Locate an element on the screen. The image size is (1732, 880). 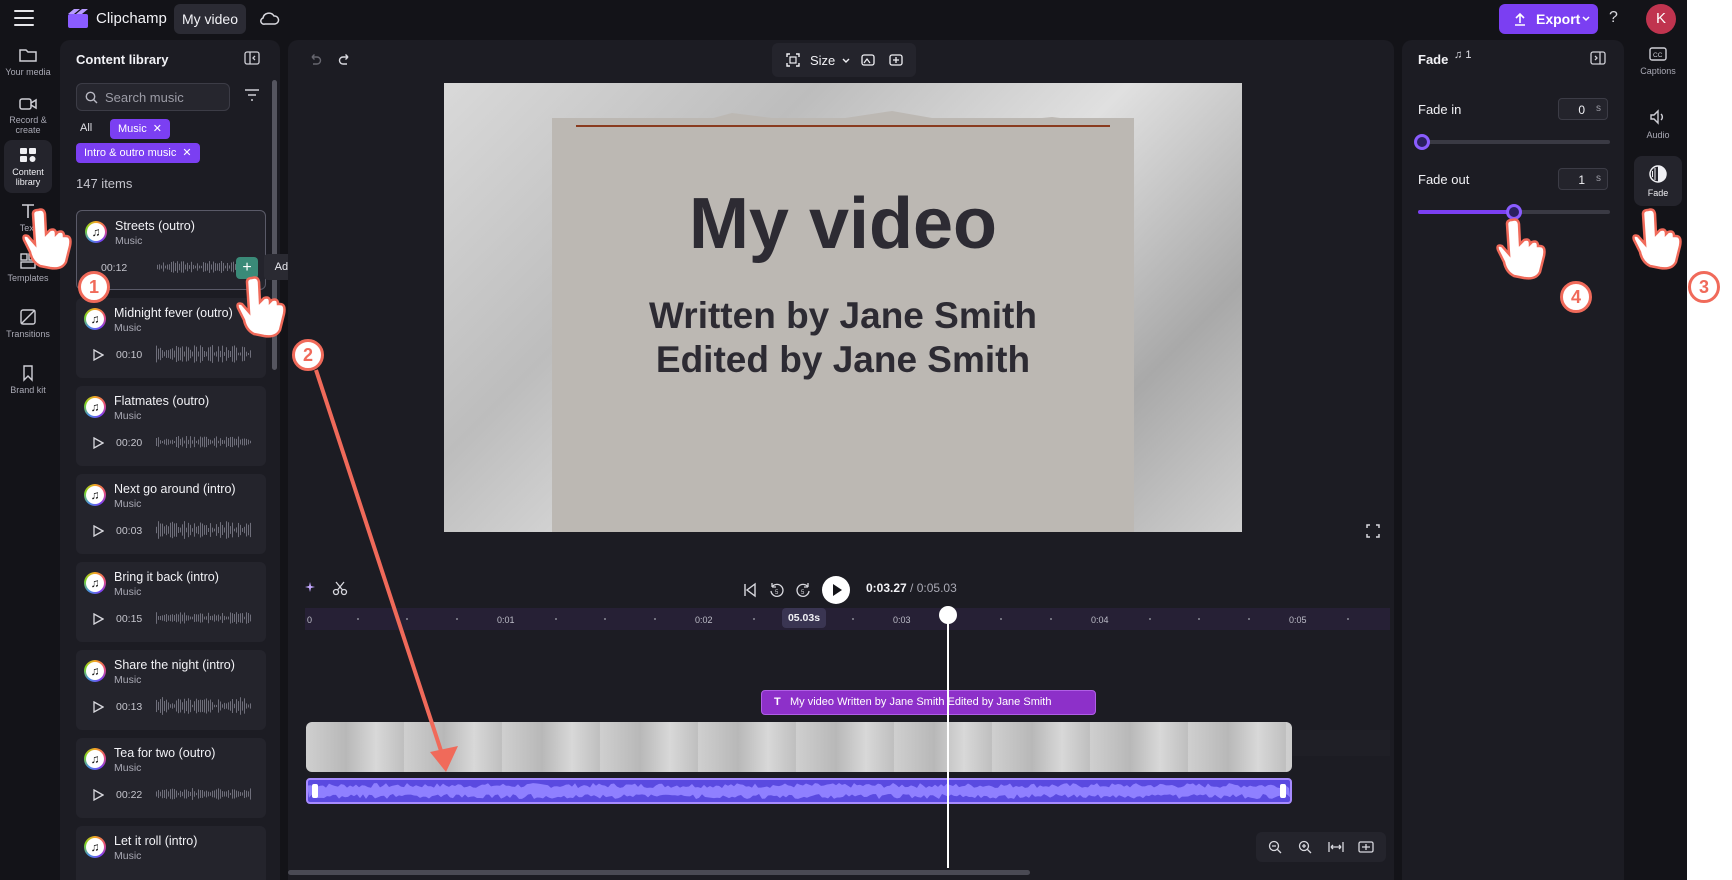
step-badge-1: 1 is located at coordinates (94, 287).